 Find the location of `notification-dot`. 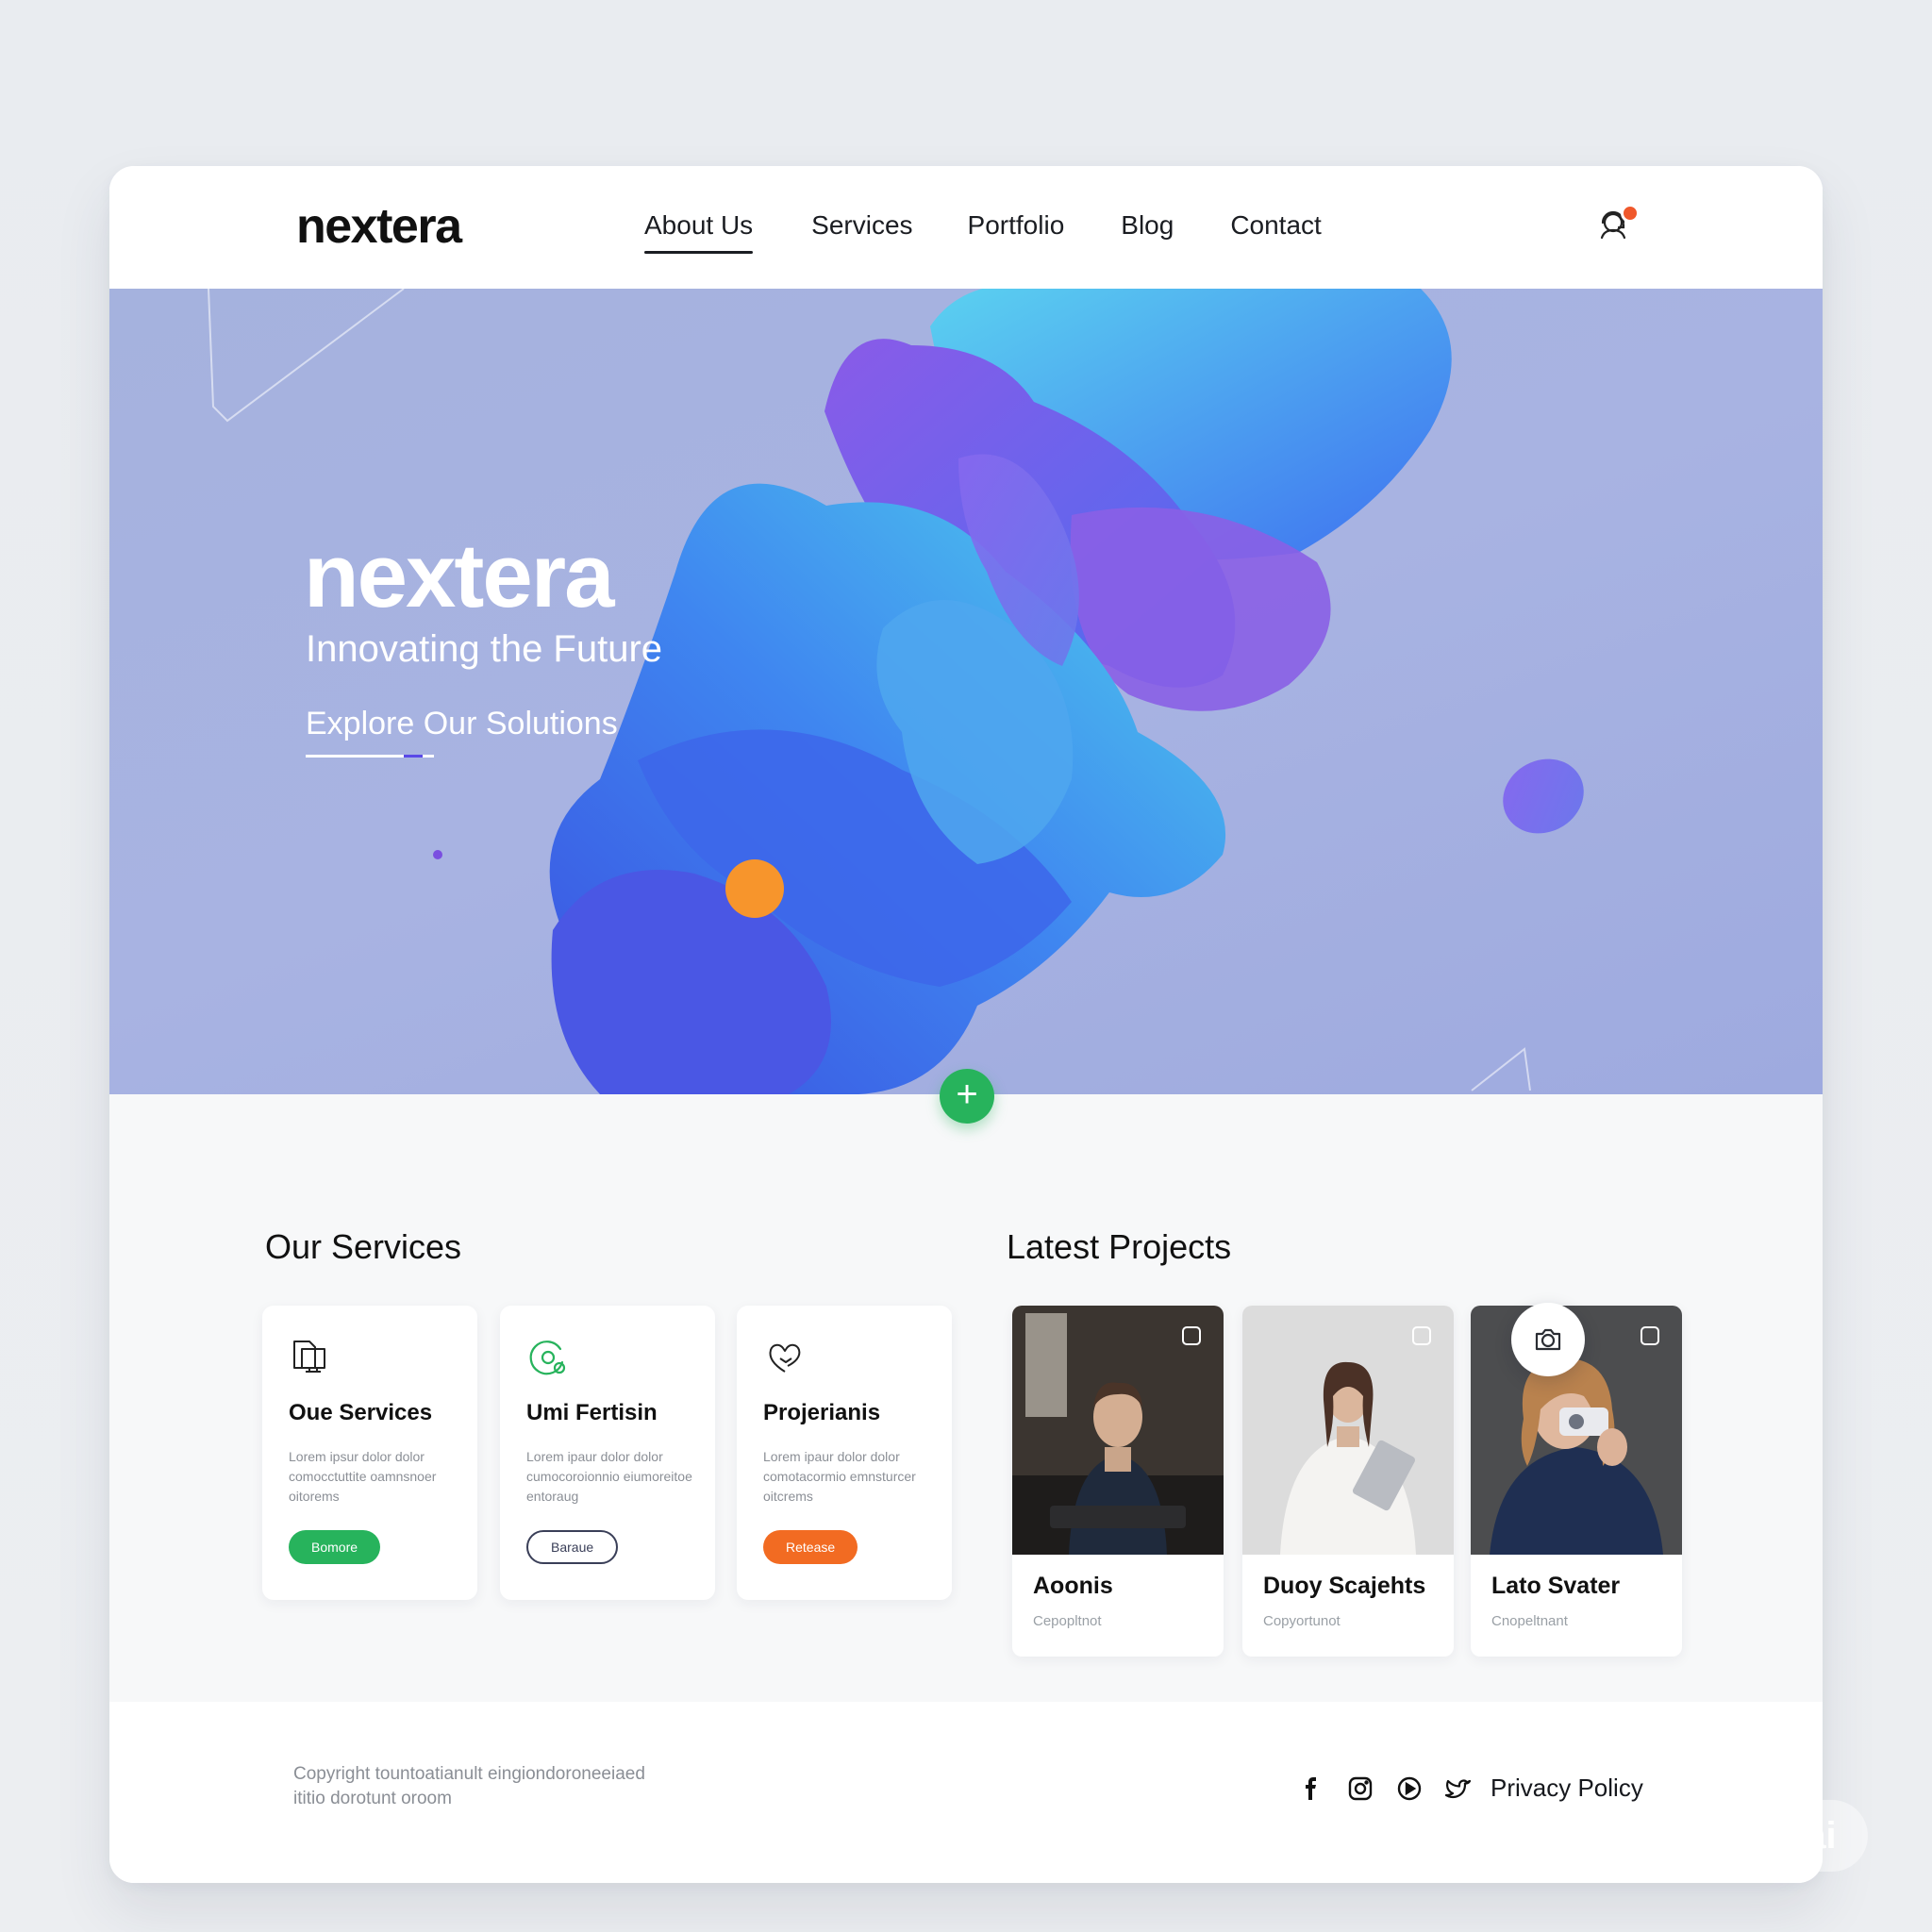

notification-dot is located at coordinates (1630, 213).